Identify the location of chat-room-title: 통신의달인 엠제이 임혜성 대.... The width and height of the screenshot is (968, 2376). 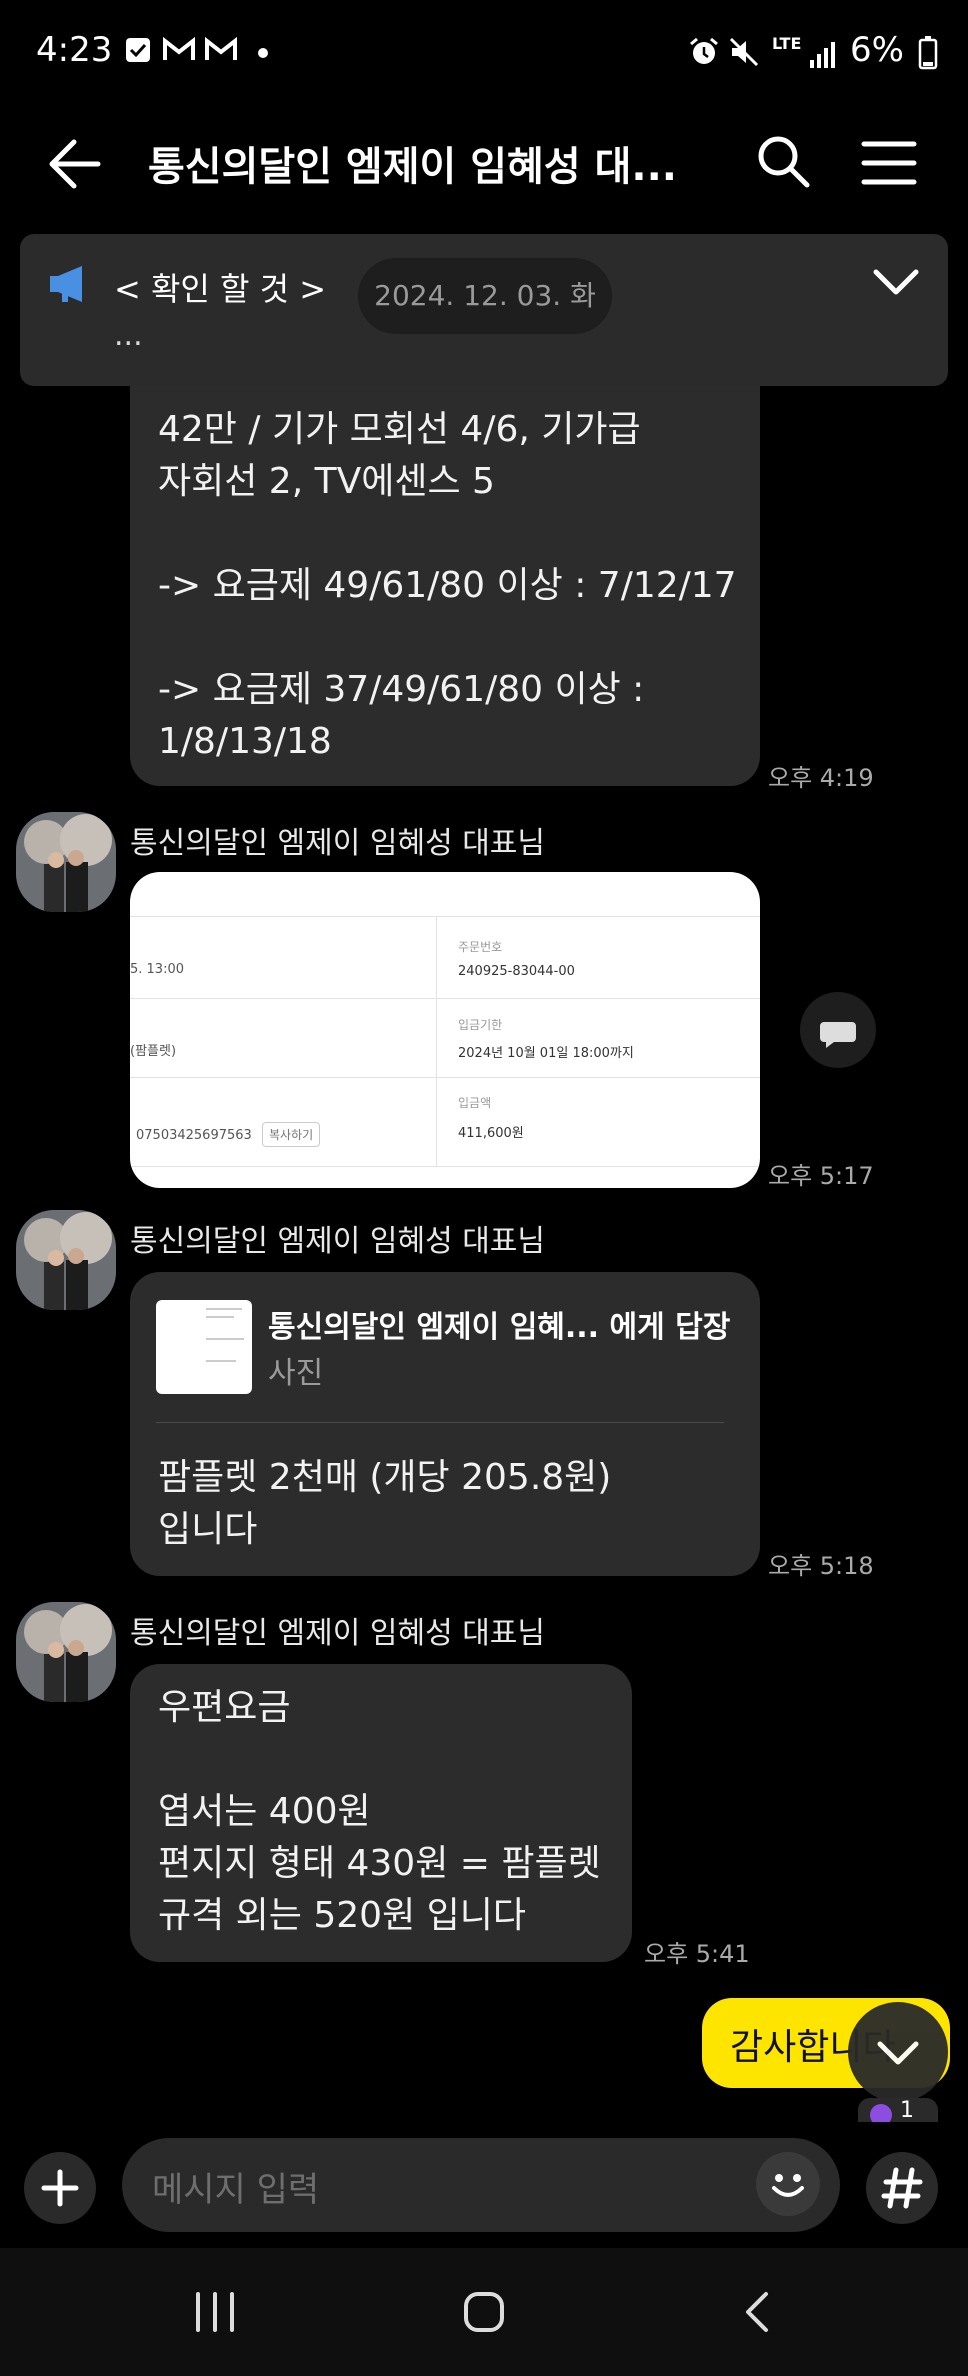
(412, 167).